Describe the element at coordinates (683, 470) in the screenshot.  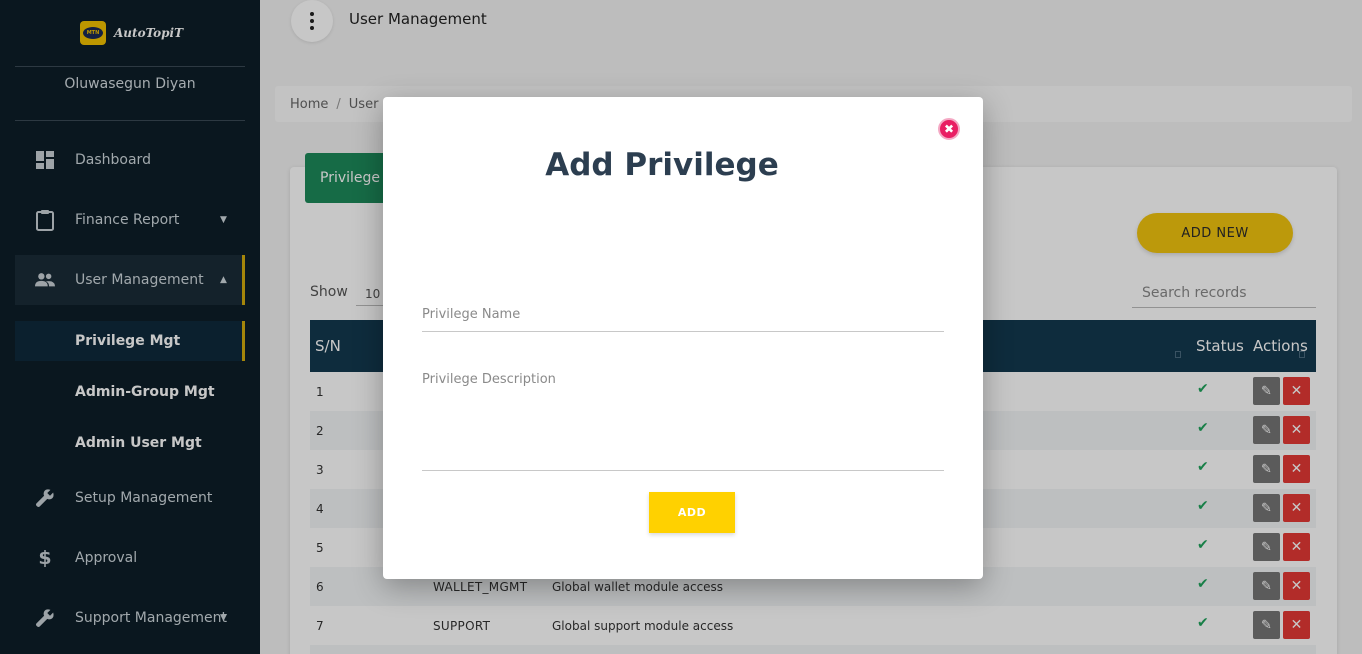
I see `privilege-description-underline` at that location.